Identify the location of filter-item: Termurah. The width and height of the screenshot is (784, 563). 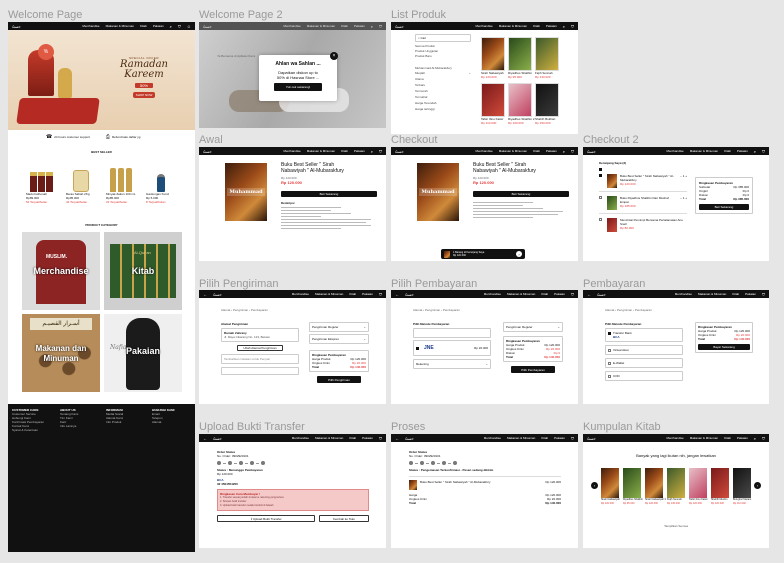
(443, 91).